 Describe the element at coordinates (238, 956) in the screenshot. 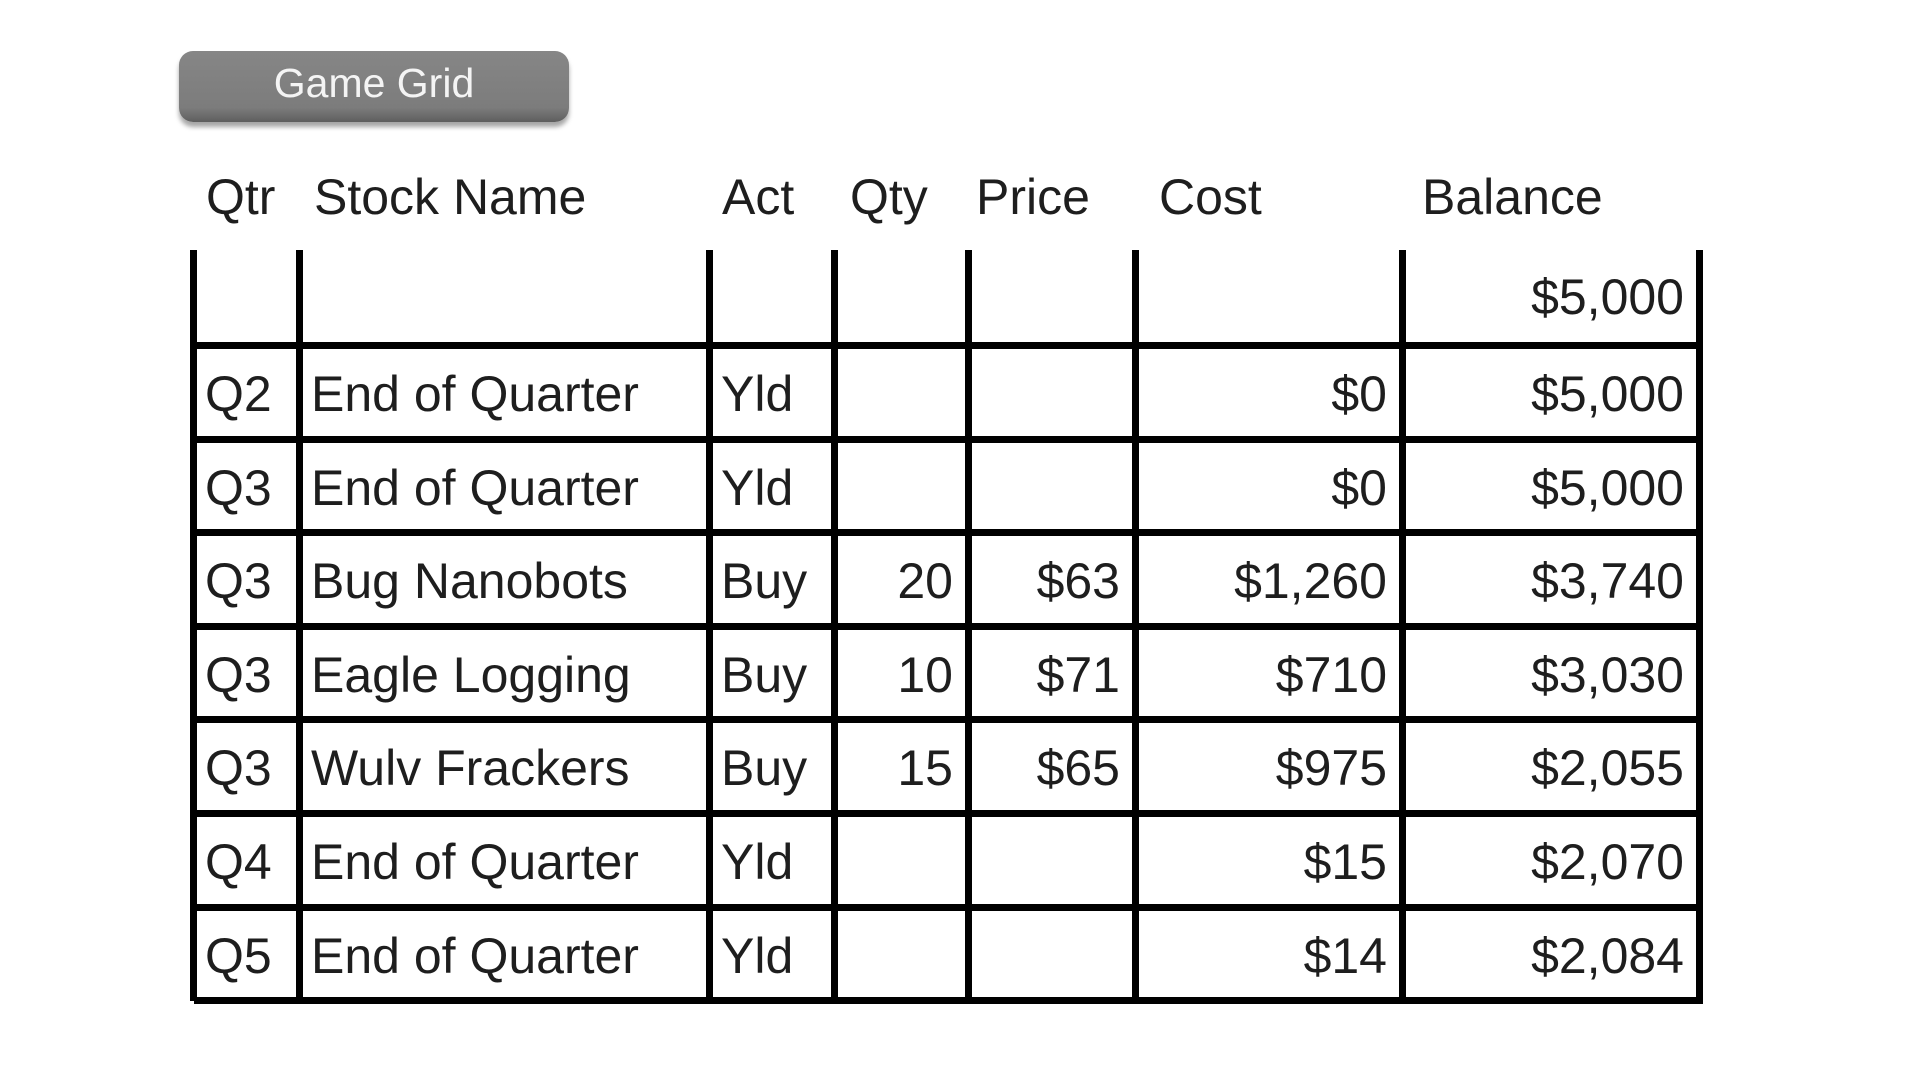

I see `cell-qtr: Q5` at that location.